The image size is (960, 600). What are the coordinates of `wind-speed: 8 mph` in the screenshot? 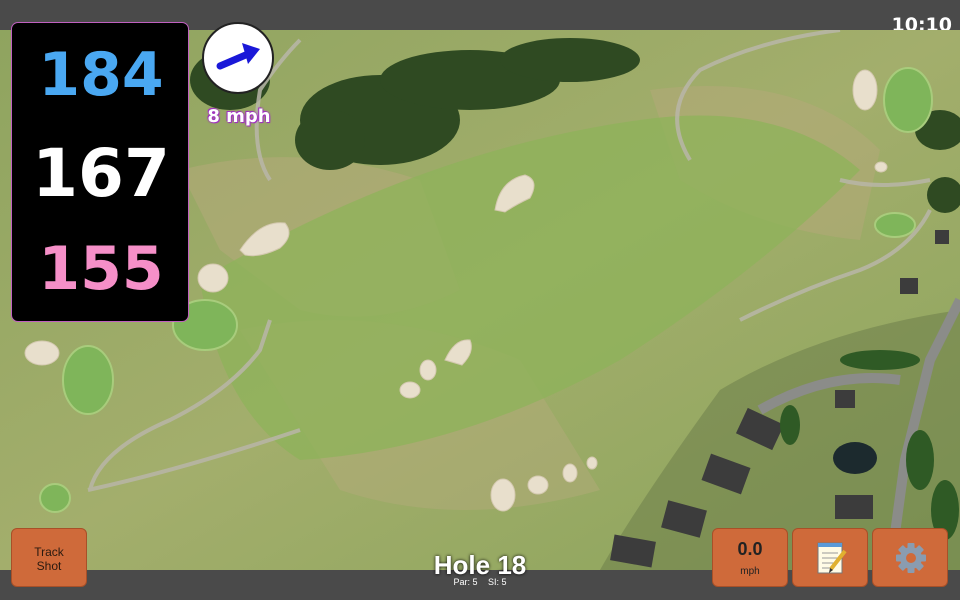 It's located at (239, 116).